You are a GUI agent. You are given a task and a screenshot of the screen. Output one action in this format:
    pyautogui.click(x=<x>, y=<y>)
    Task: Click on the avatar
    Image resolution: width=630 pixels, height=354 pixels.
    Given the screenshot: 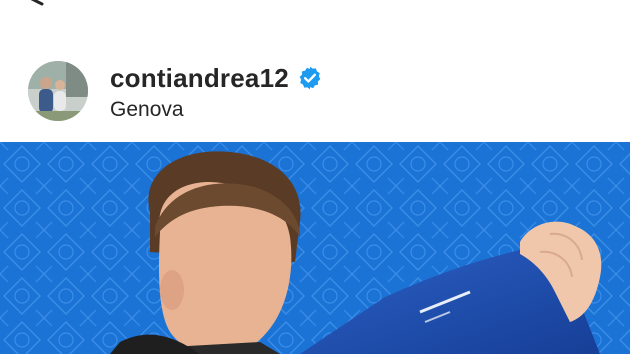 What is the action you would take?
    pyautogui.click(x=58, y=91)
    